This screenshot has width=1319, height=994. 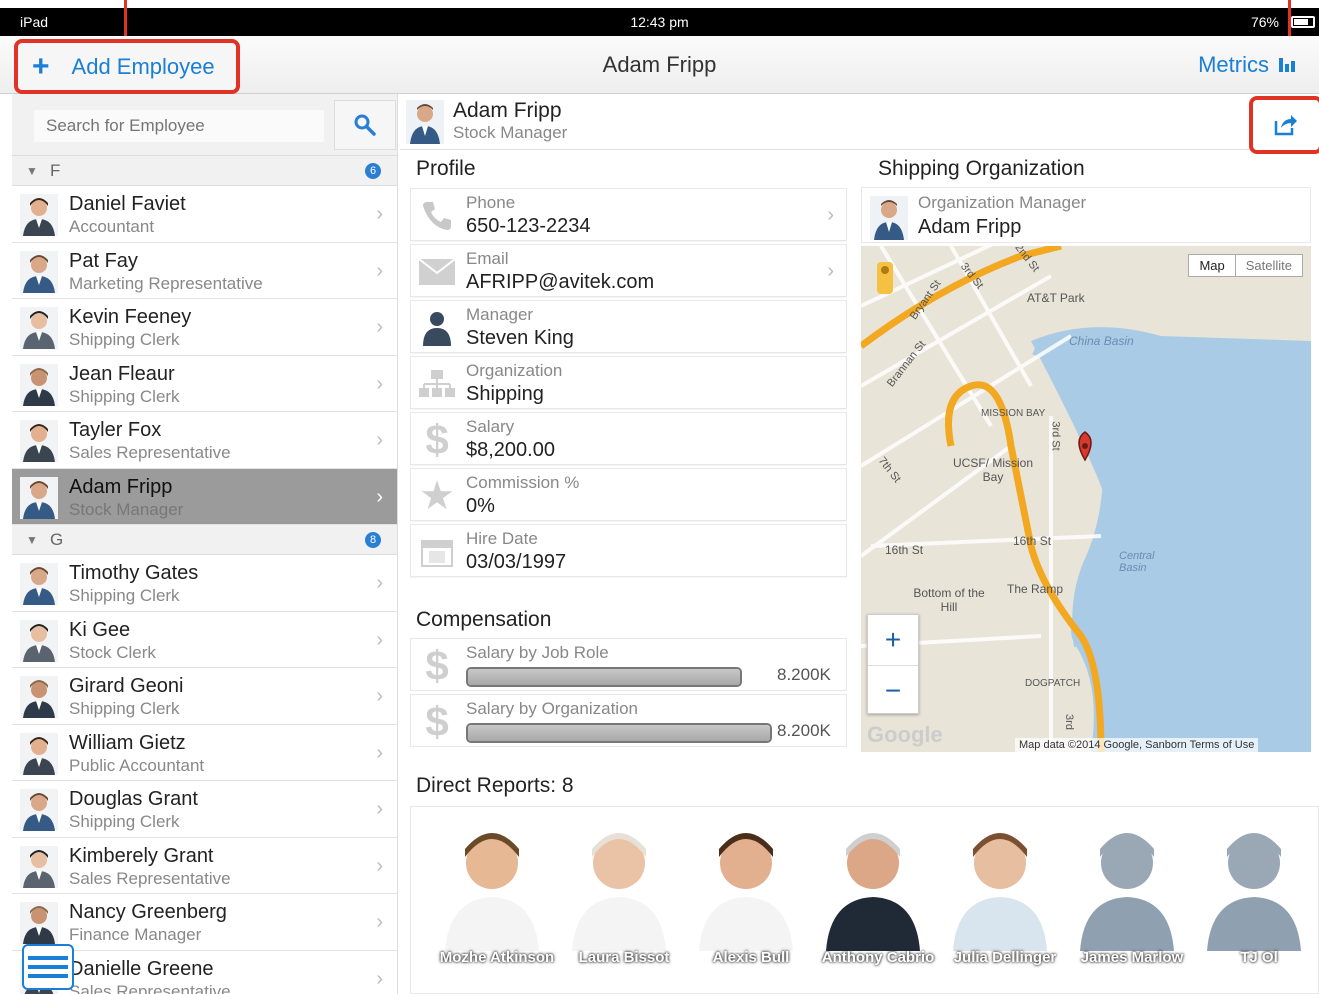 What do you see at coordinates (520, 338) in the screenshot?
I see `manager-value: Steven King` at bounding box center [520, 338].